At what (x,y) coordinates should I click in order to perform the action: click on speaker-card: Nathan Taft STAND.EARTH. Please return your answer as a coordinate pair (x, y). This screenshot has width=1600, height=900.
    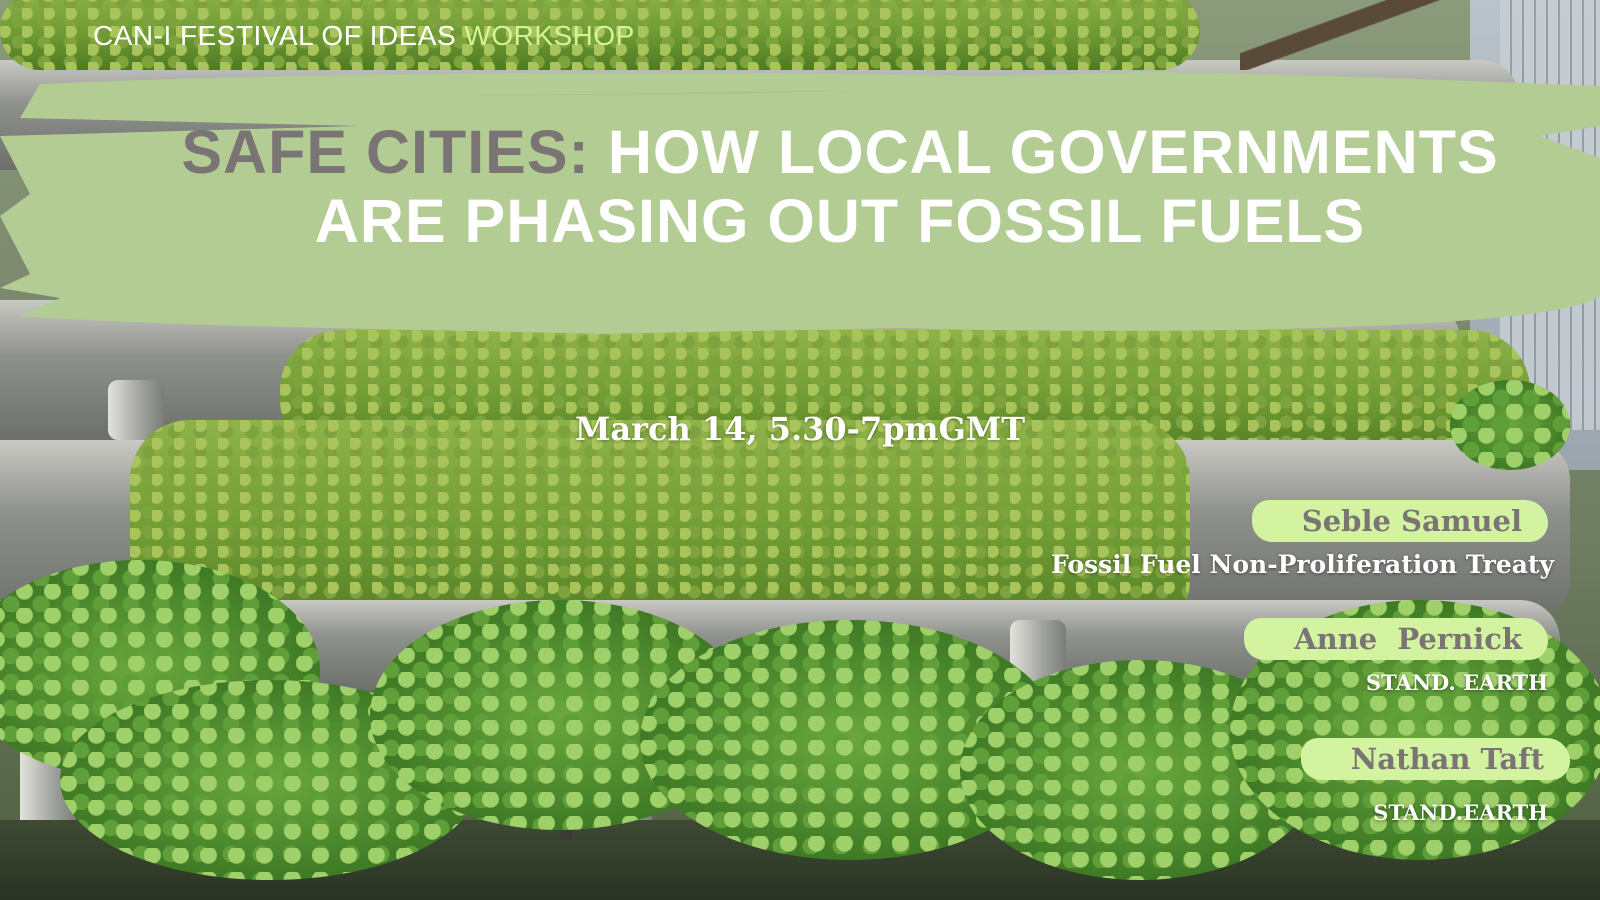
    Looking at the image, I should click on (1435, 781).